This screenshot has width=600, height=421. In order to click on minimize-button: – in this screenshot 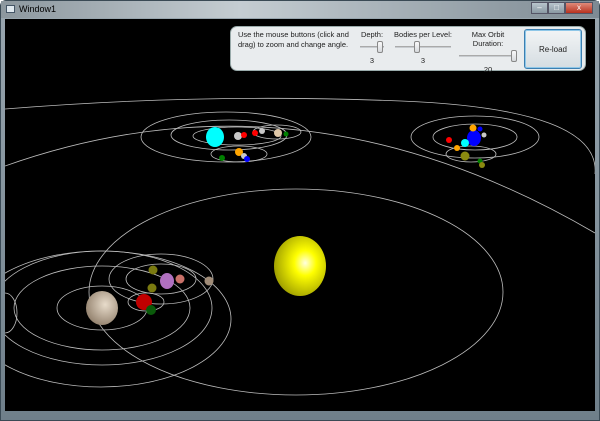, I will do `click(539, 8)`.